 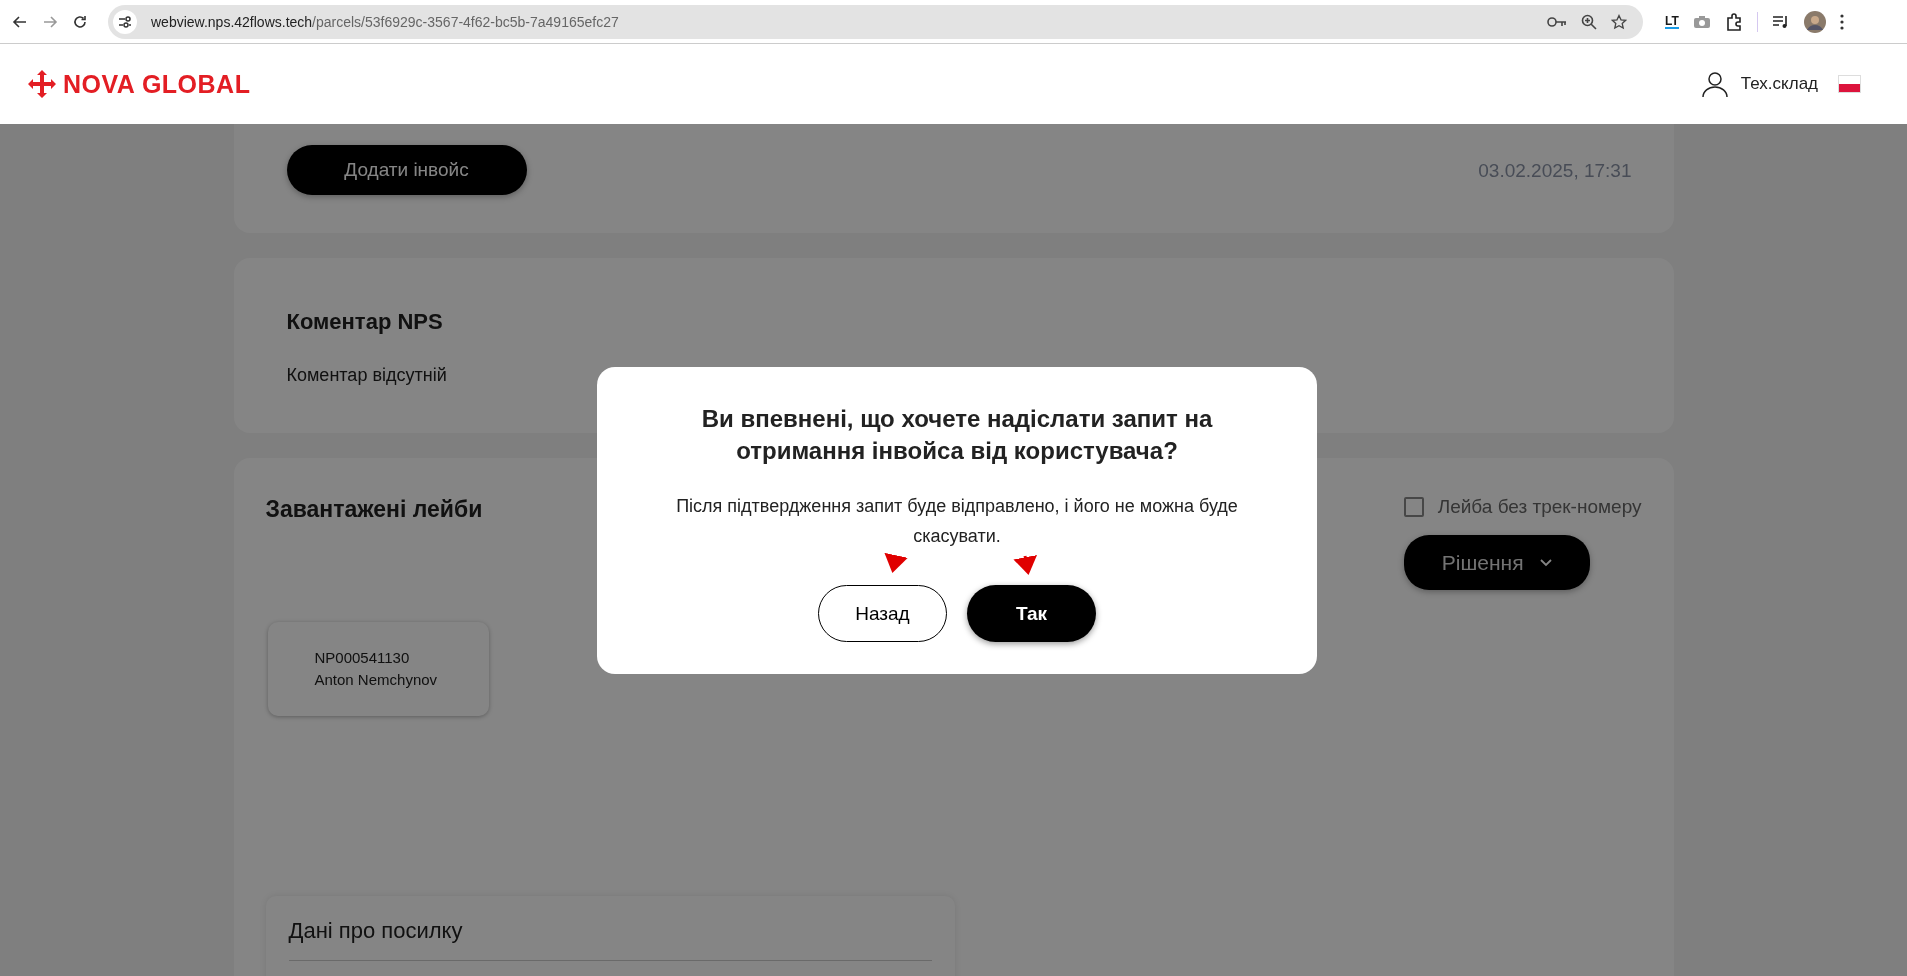 What do you see at coordinates (42, 84) in the screenshot?
I see `logo-icon` at bounding box center [42, 84].